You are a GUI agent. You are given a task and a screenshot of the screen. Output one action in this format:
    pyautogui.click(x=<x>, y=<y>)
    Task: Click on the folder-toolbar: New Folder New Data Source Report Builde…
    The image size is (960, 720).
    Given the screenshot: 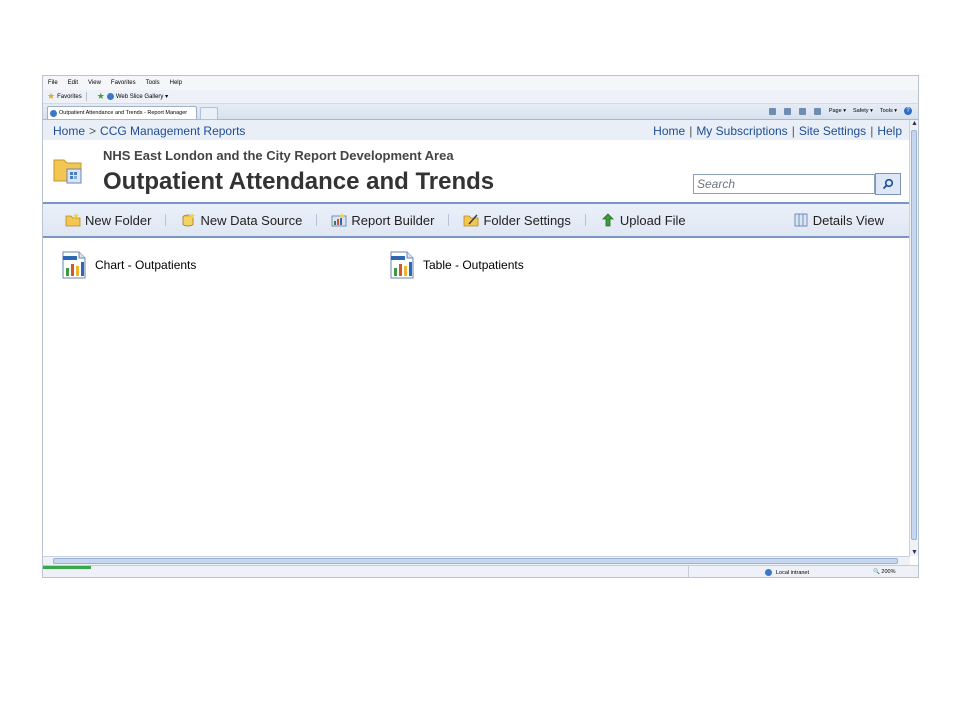 What is the action you would take?
    pyautogui.click(x=476, y=220)
    